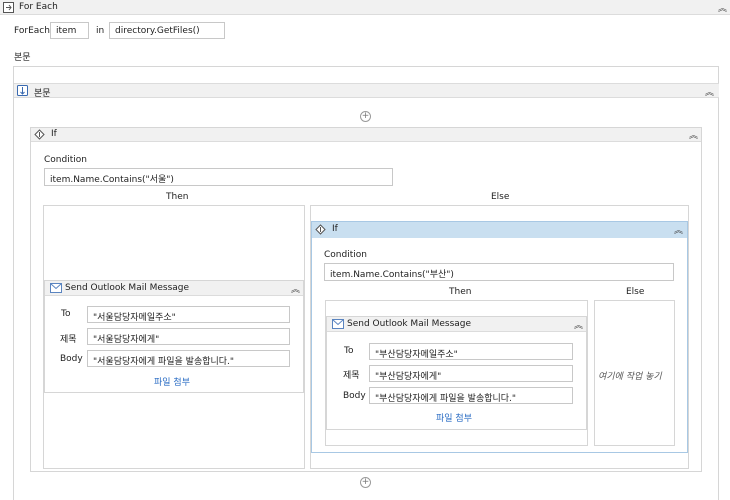  What do you see at coordinates (100, 31) in the screenshot?
I see `foreach-in-label: in` at bounding box center [100, 31].